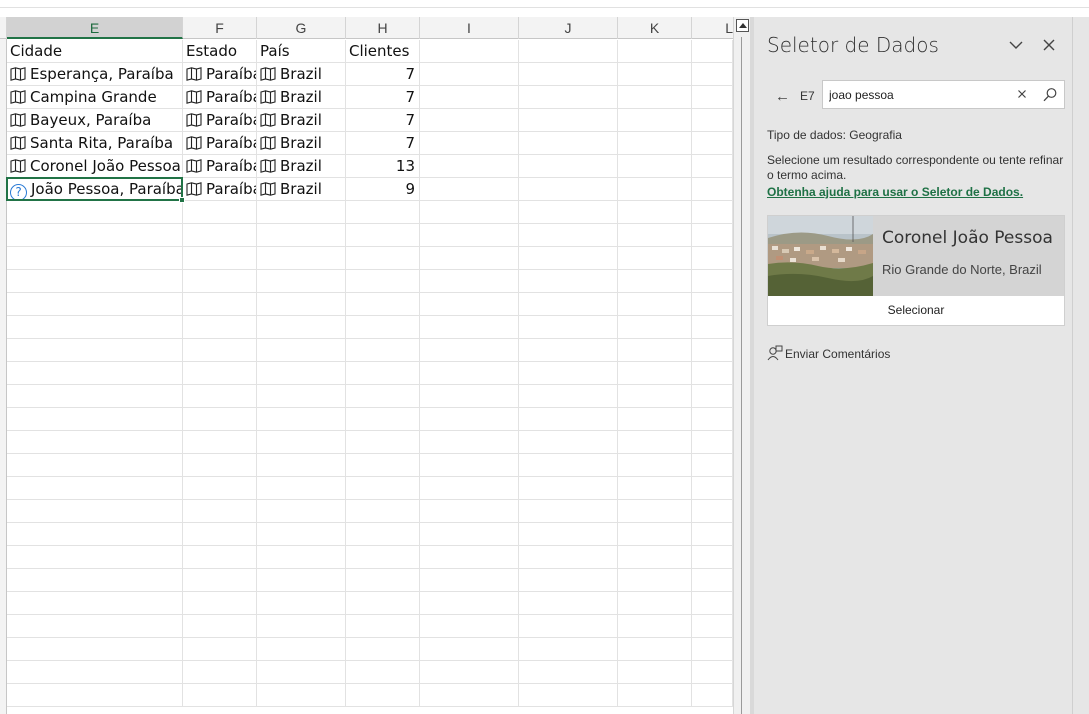 The width and height of the screenshot is (1089, 714). What do you see at coordinates (469, 28) in the screenshot?
I see `column-header-i: I` at bounding box center [469, 28].